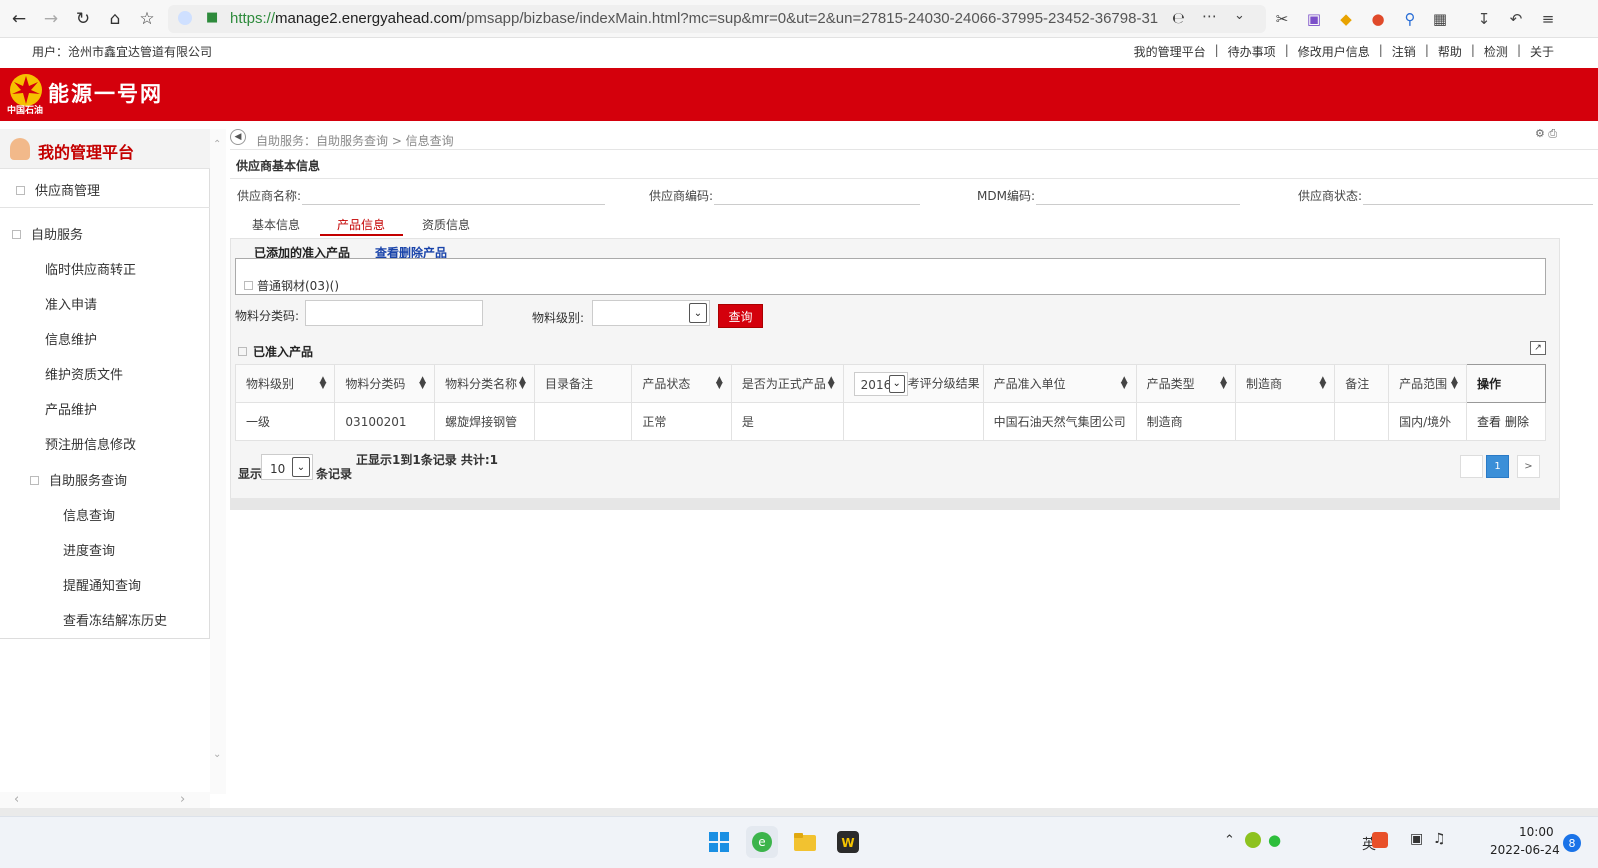 The width and height of the screenshot is (1598, 868). What do you see at coordinates (1314, 19) in the screenshot?
I see `translate-icon: ▣` at bounding box center [1314, 19].